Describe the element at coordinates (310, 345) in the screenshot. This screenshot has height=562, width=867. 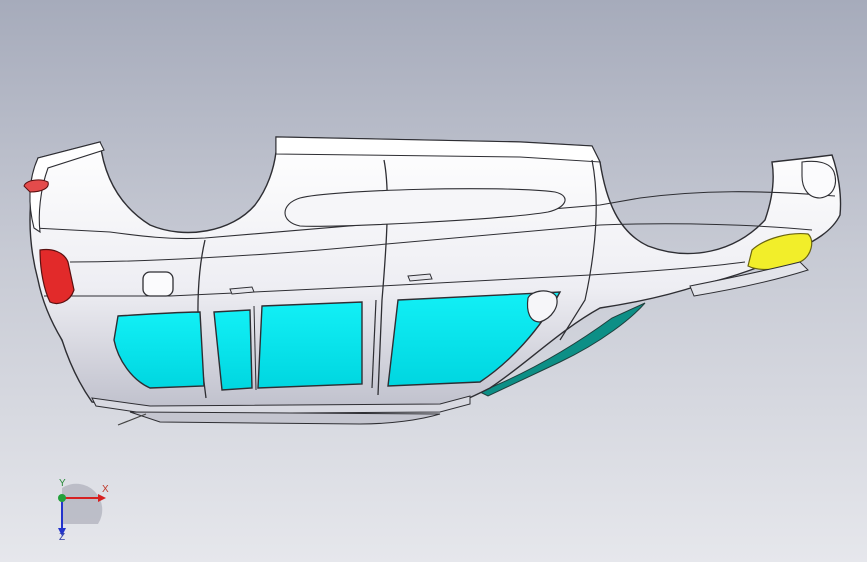
I see `rear-door-window` at that location.